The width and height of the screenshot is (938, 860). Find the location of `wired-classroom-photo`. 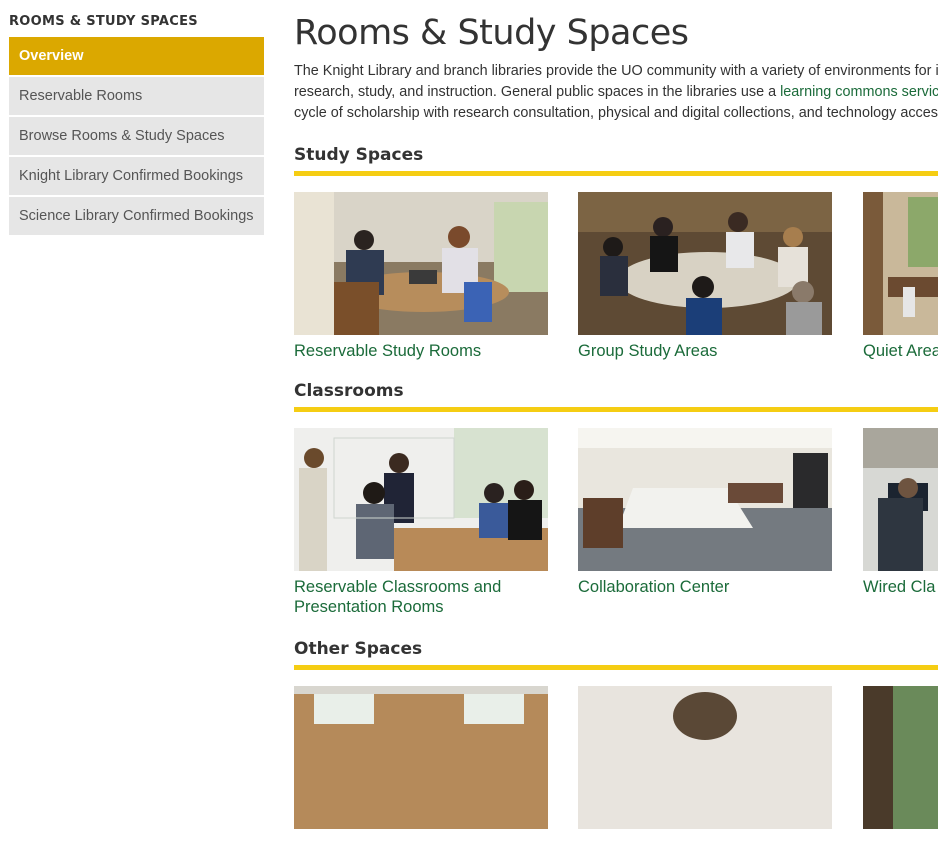

wired-classroom-photo is located at coordinates (900, 499).